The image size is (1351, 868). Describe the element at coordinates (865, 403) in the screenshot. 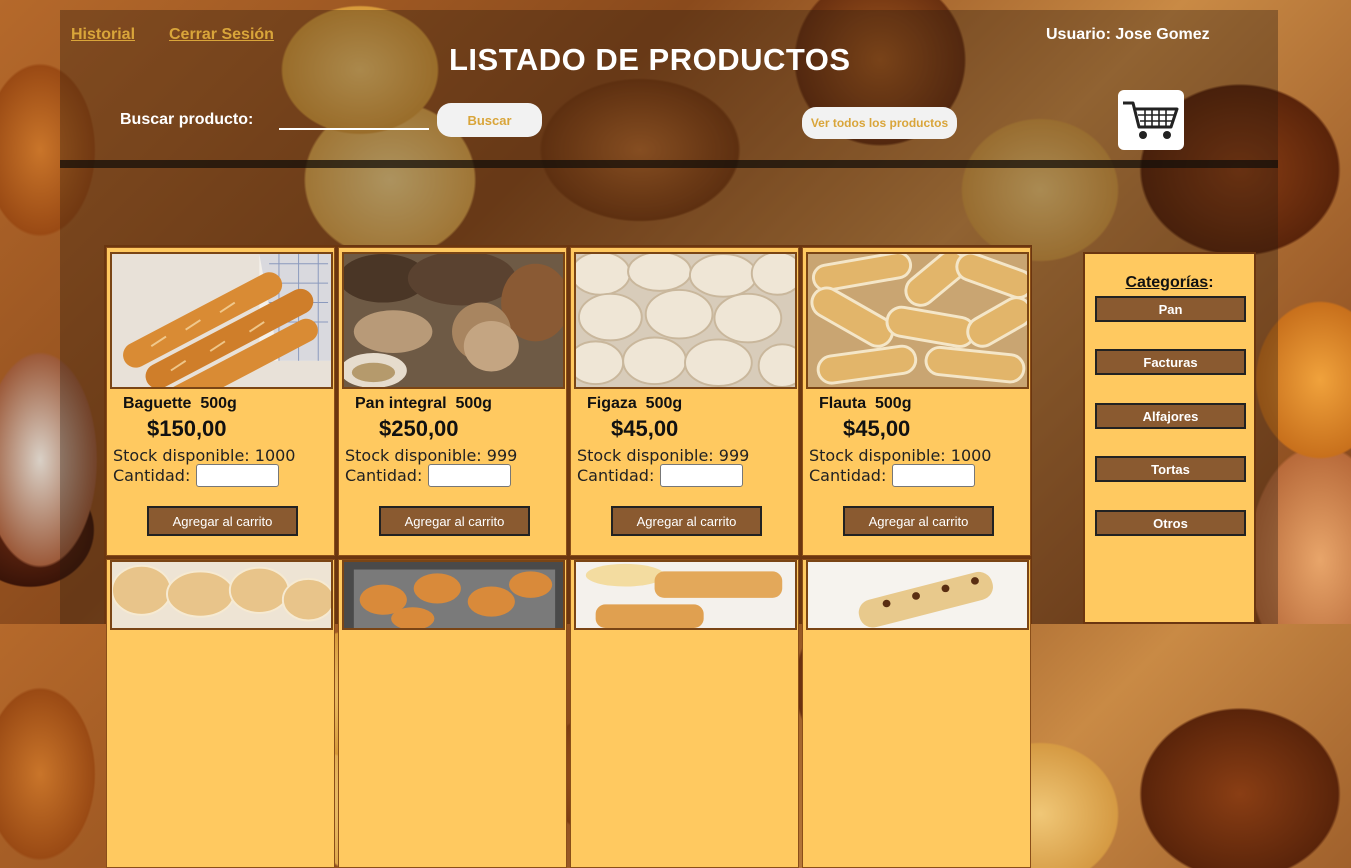

I see `product-name: Flauta 500g` at that location.